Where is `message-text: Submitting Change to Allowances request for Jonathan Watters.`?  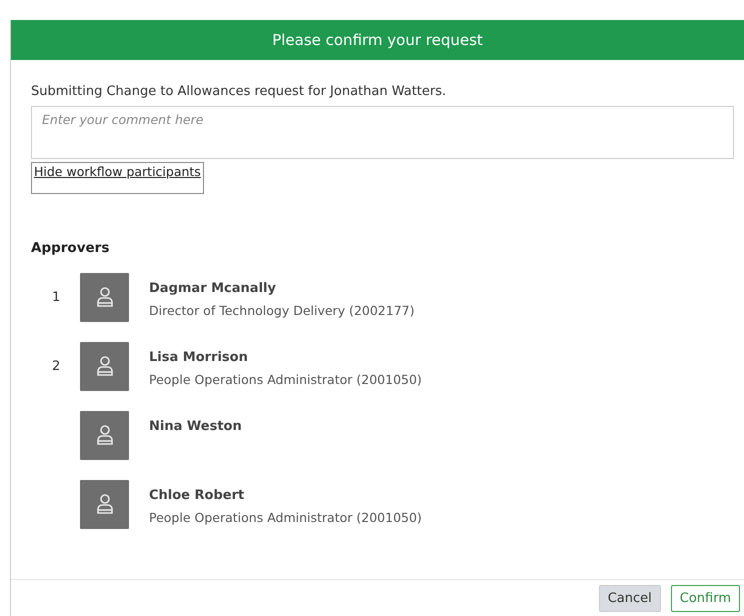
message-text: Submitting Change to Allowances request for Jonathan Watters. is located at coordinates (239, 92).